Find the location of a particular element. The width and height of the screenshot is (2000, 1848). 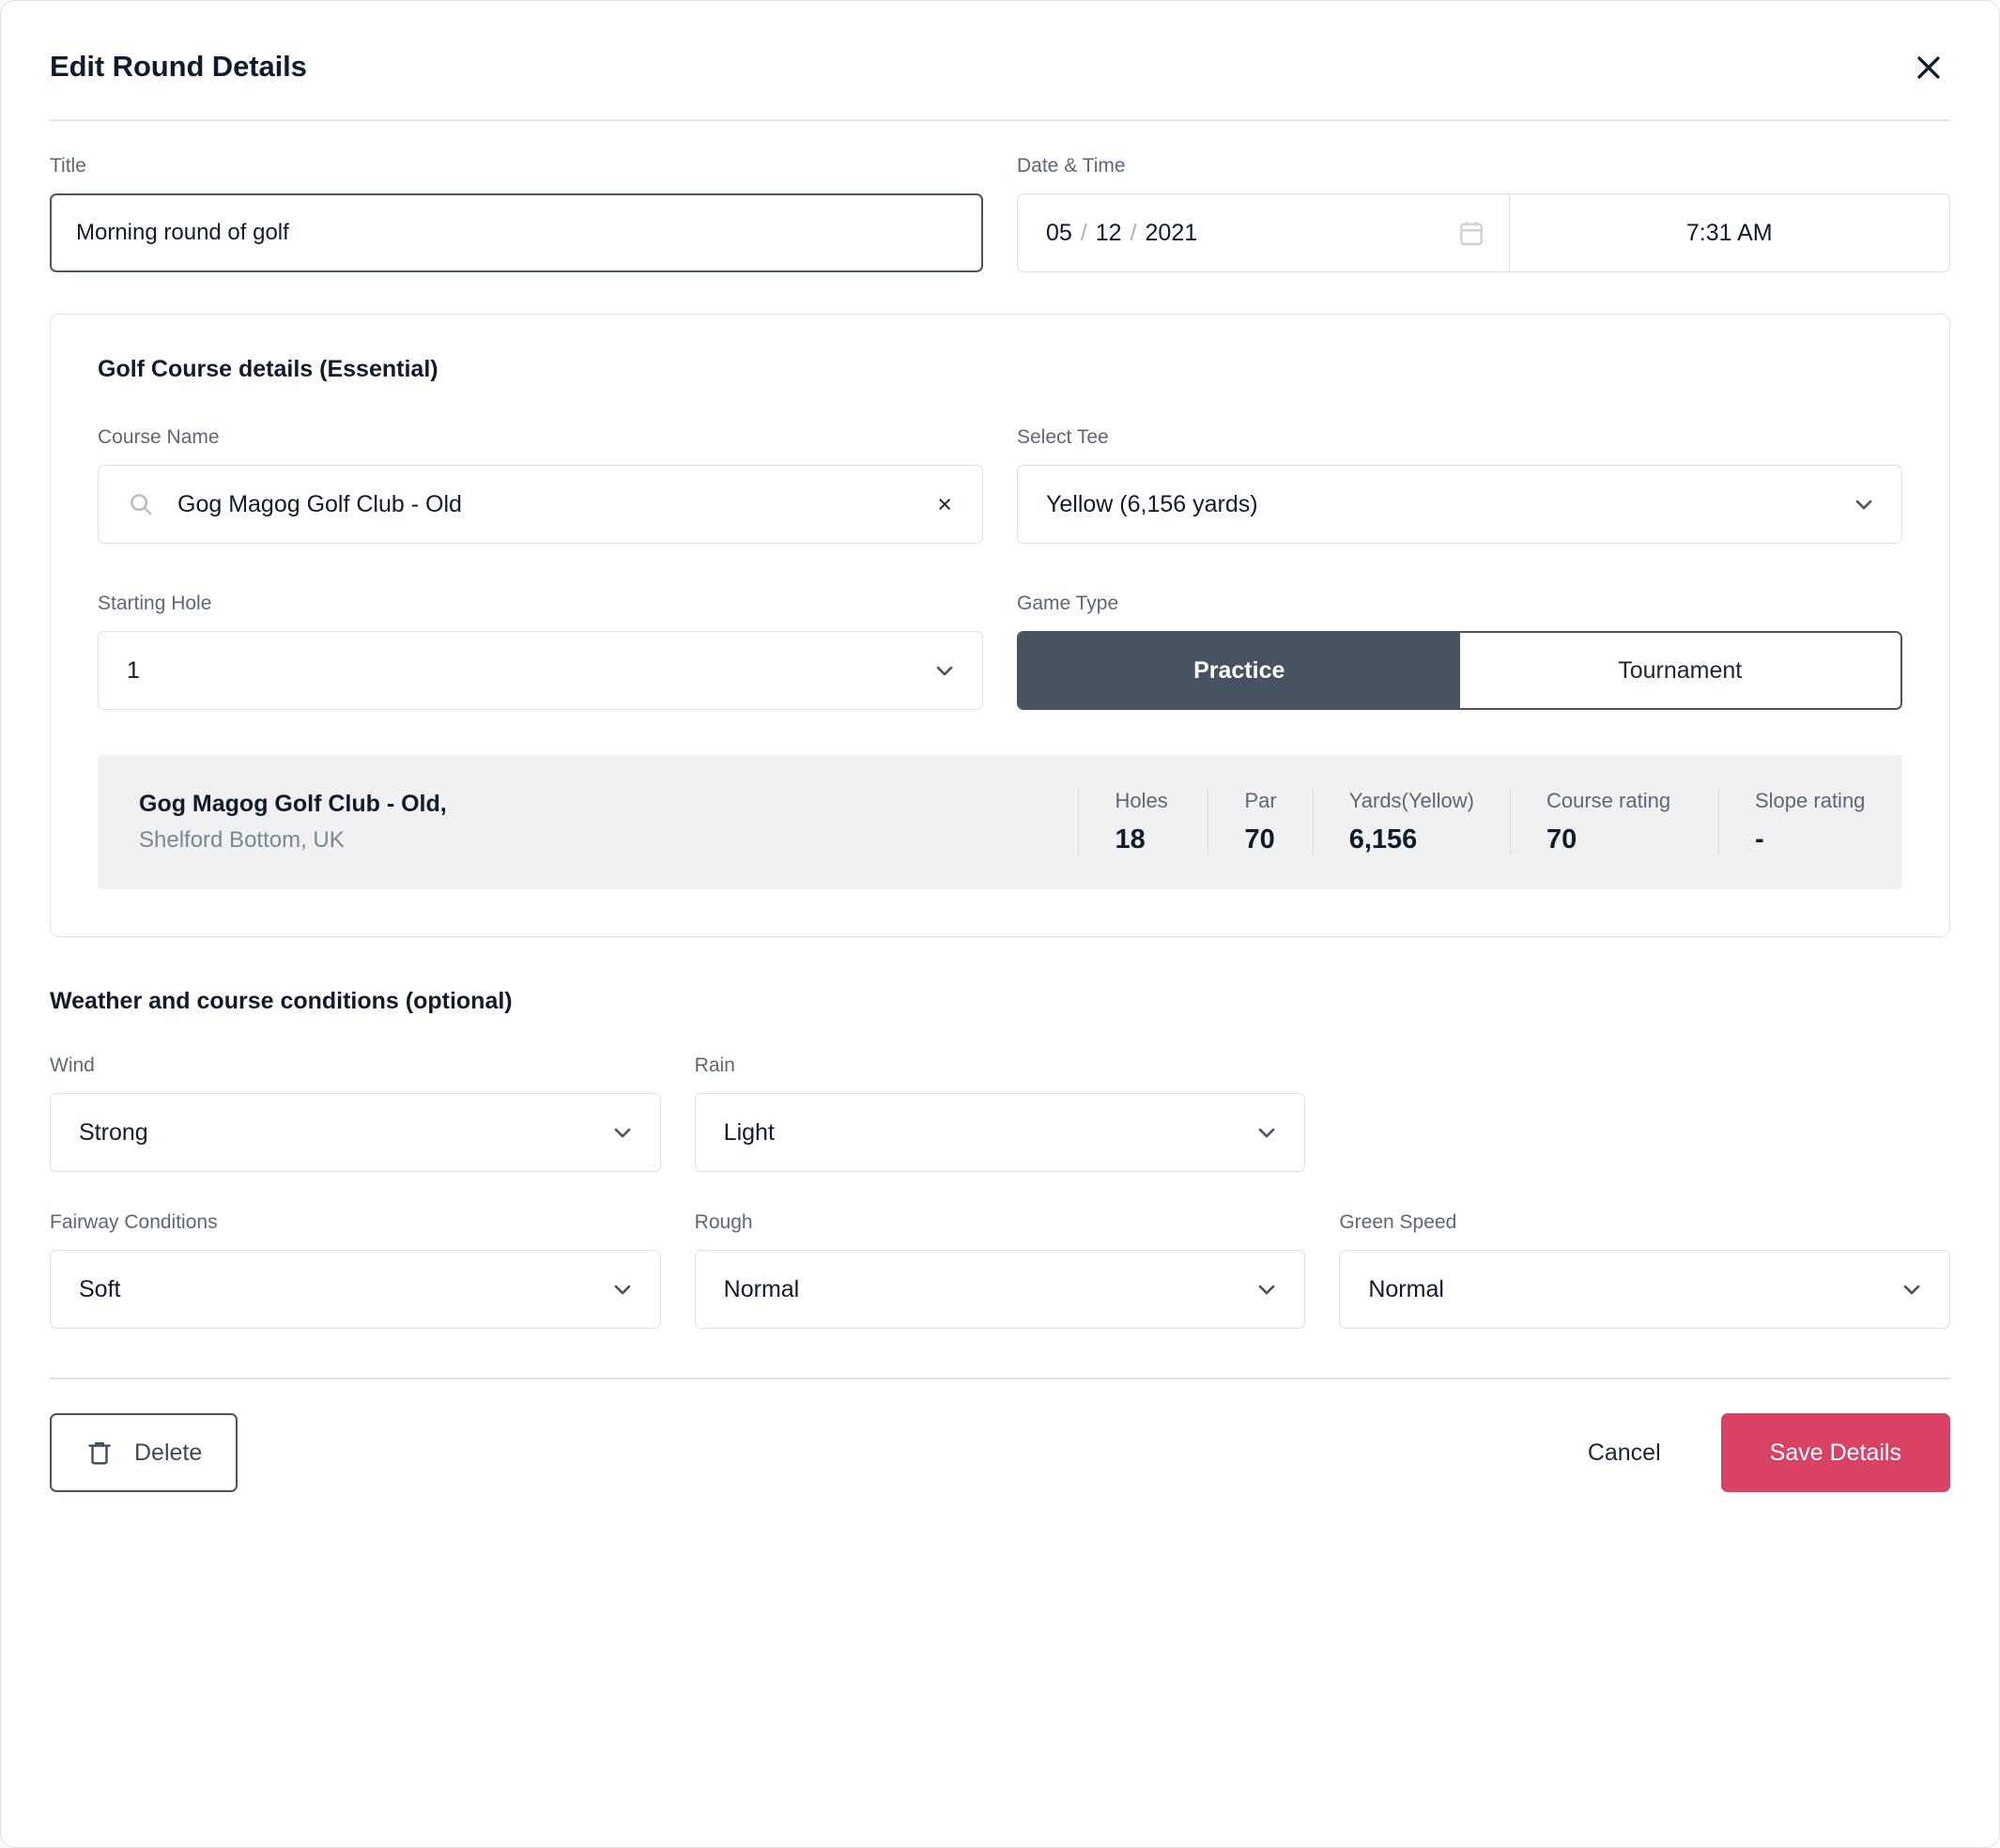

date-day: 12 is located at coordinates (1109, 233).